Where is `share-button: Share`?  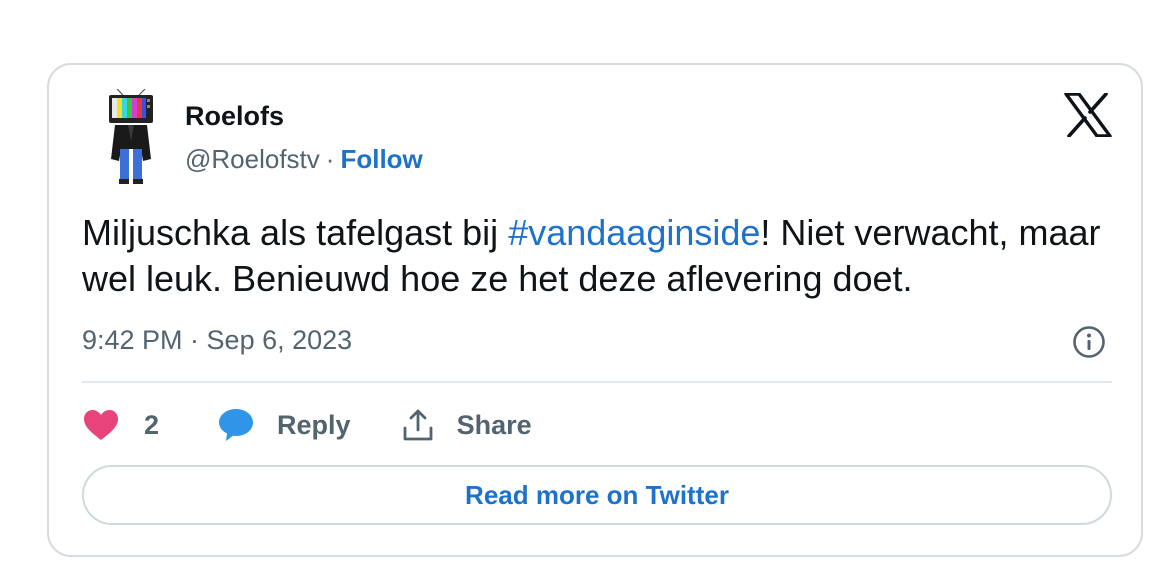
share-button: Share is located at coordinates (466, 425).